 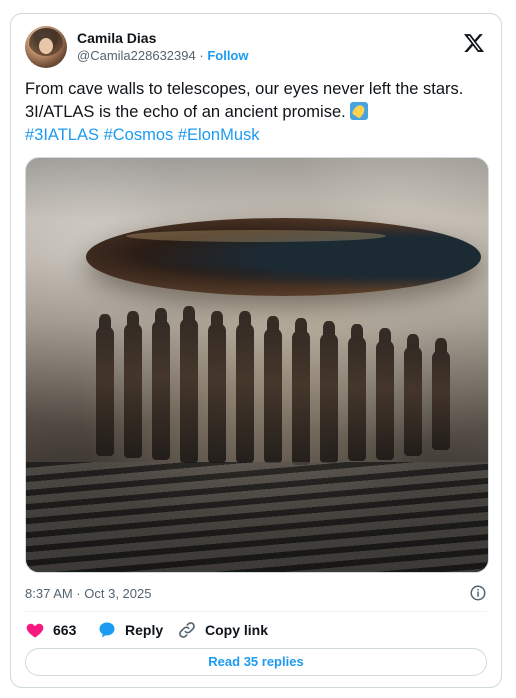 What do you see at coordinates (65, 630) in the screenshot?
I see `like-count: 663` at bounding box center [65, 630].